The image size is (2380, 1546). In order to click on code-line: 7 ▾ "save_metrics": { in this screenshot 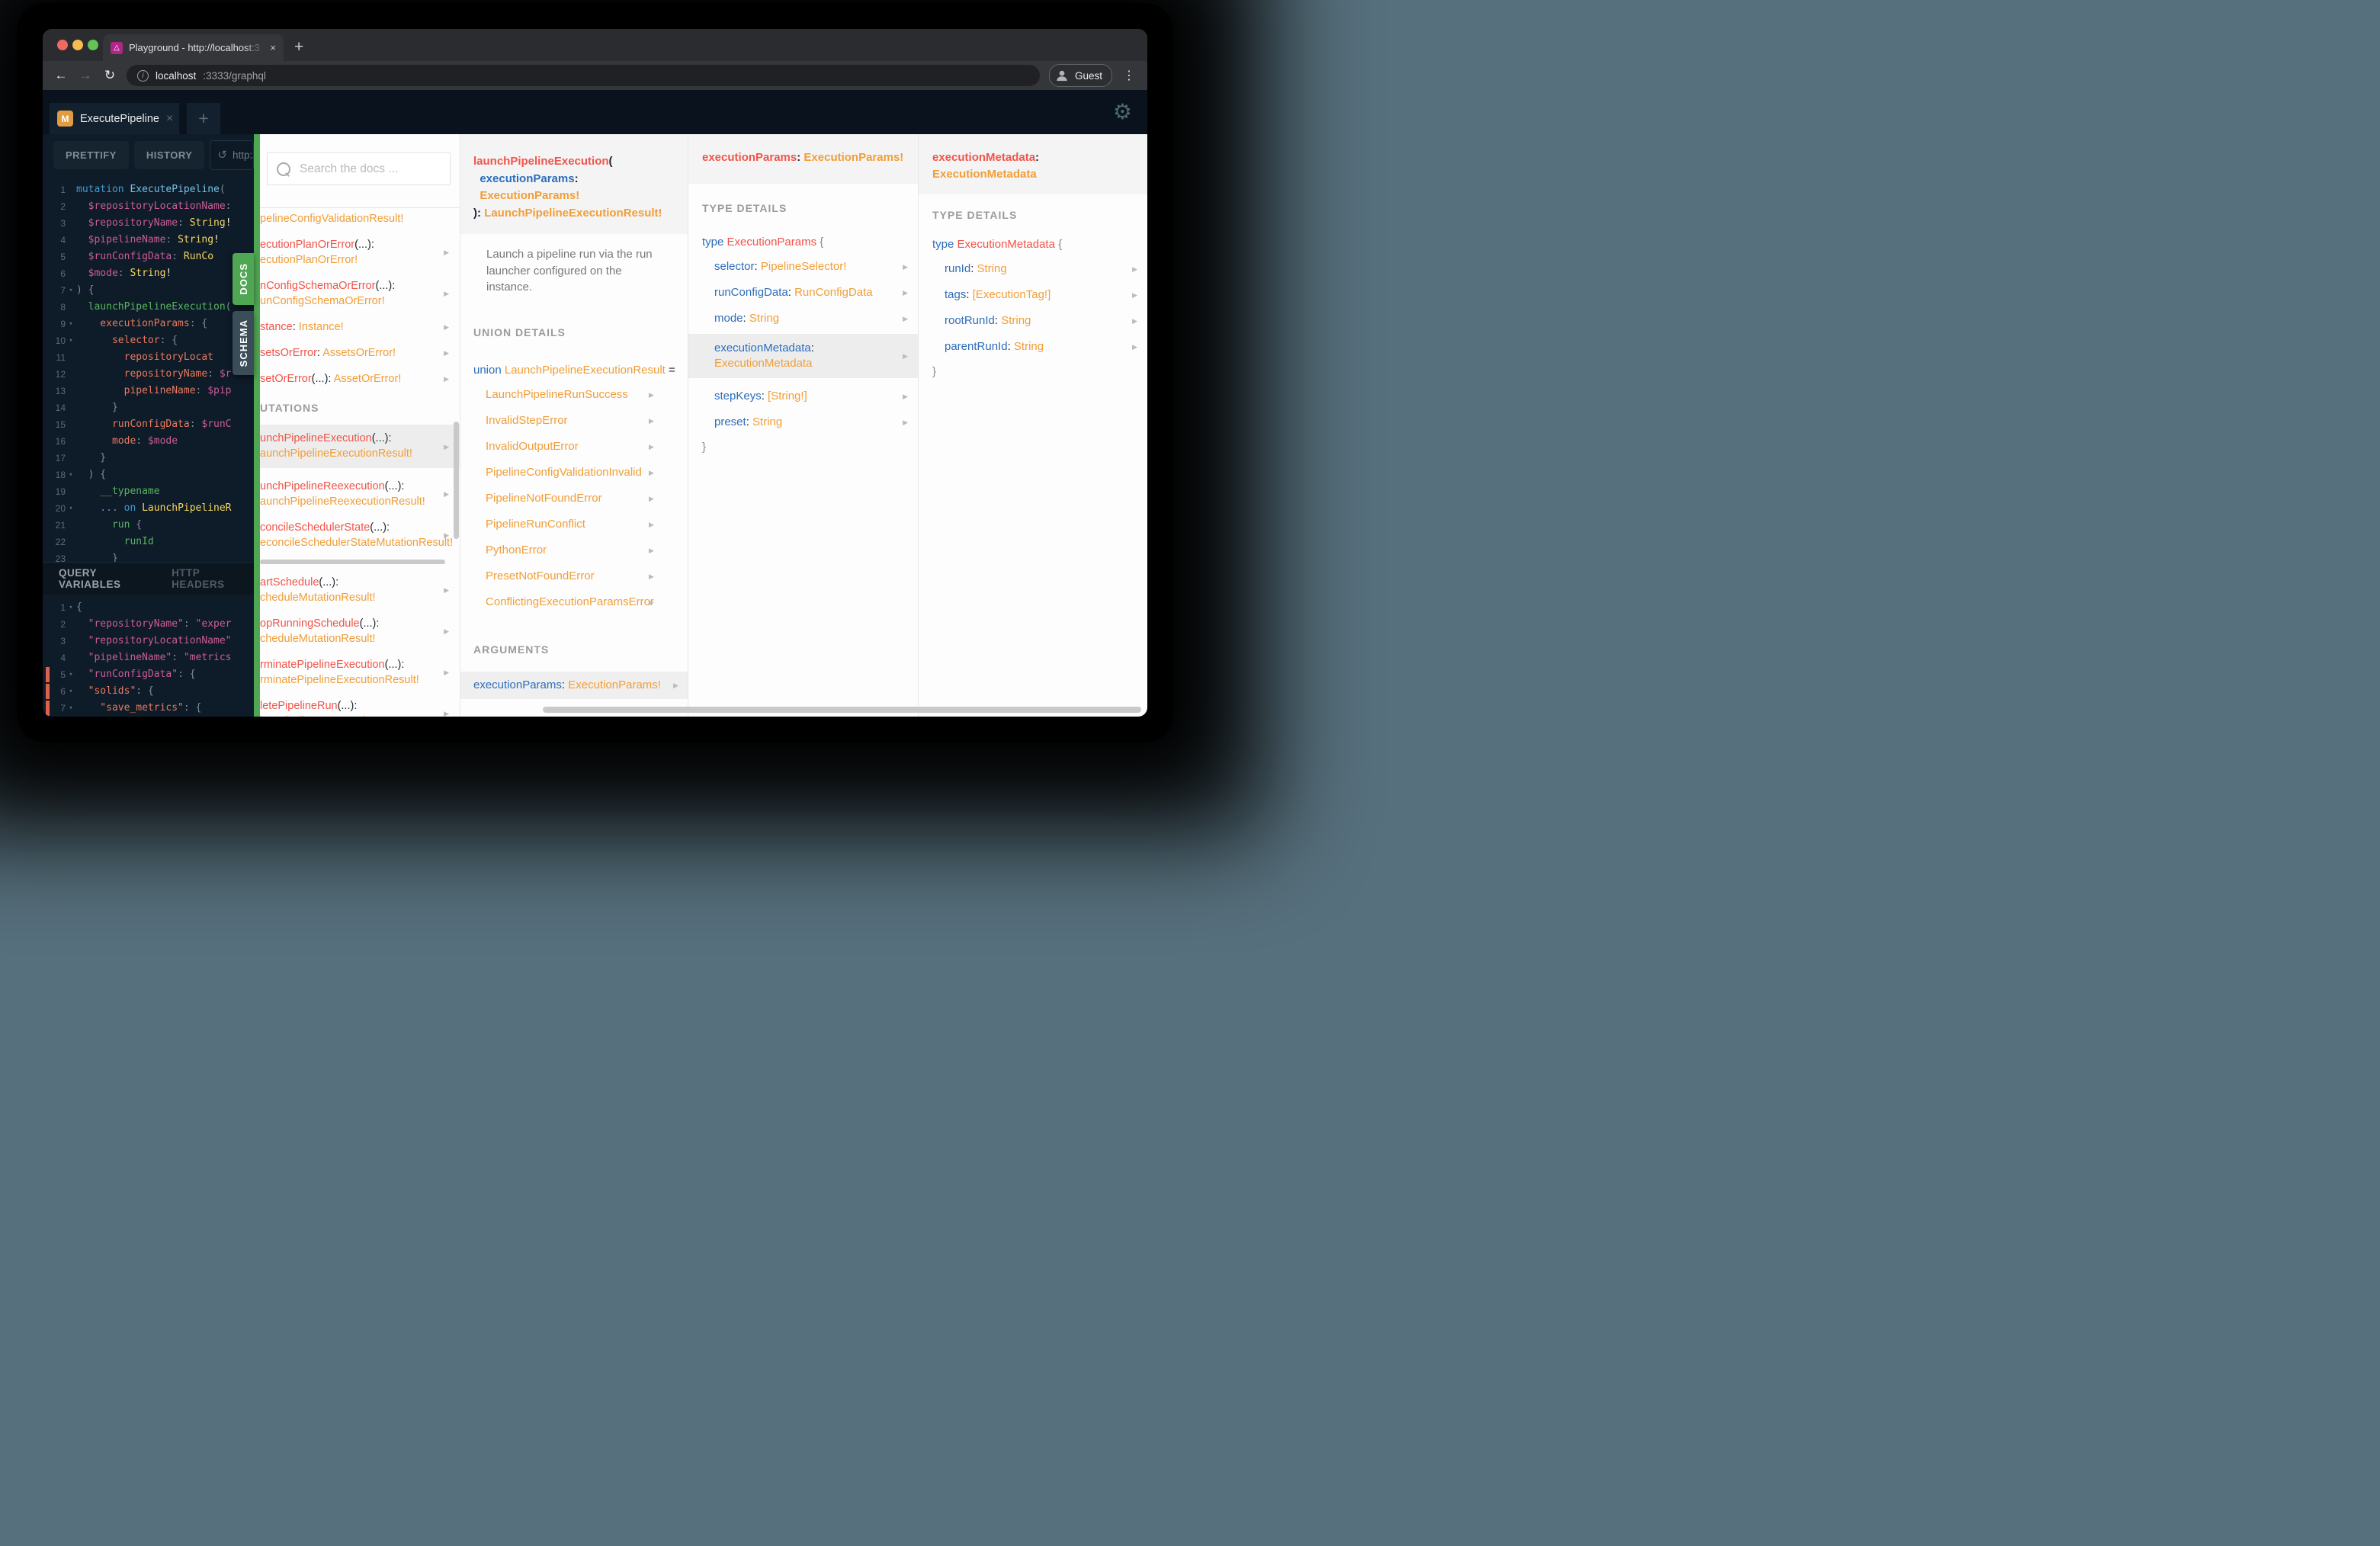, I will do `click(148, 708)`.